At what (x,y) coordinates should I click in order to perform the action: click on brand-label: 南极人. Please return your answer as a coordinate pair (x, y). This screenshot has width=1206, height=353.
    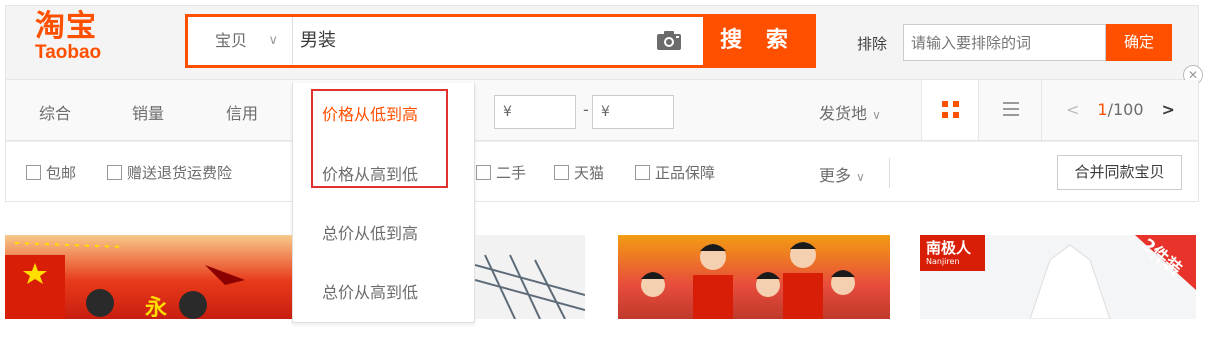
    Looking at the image, I should click on (949, 248).